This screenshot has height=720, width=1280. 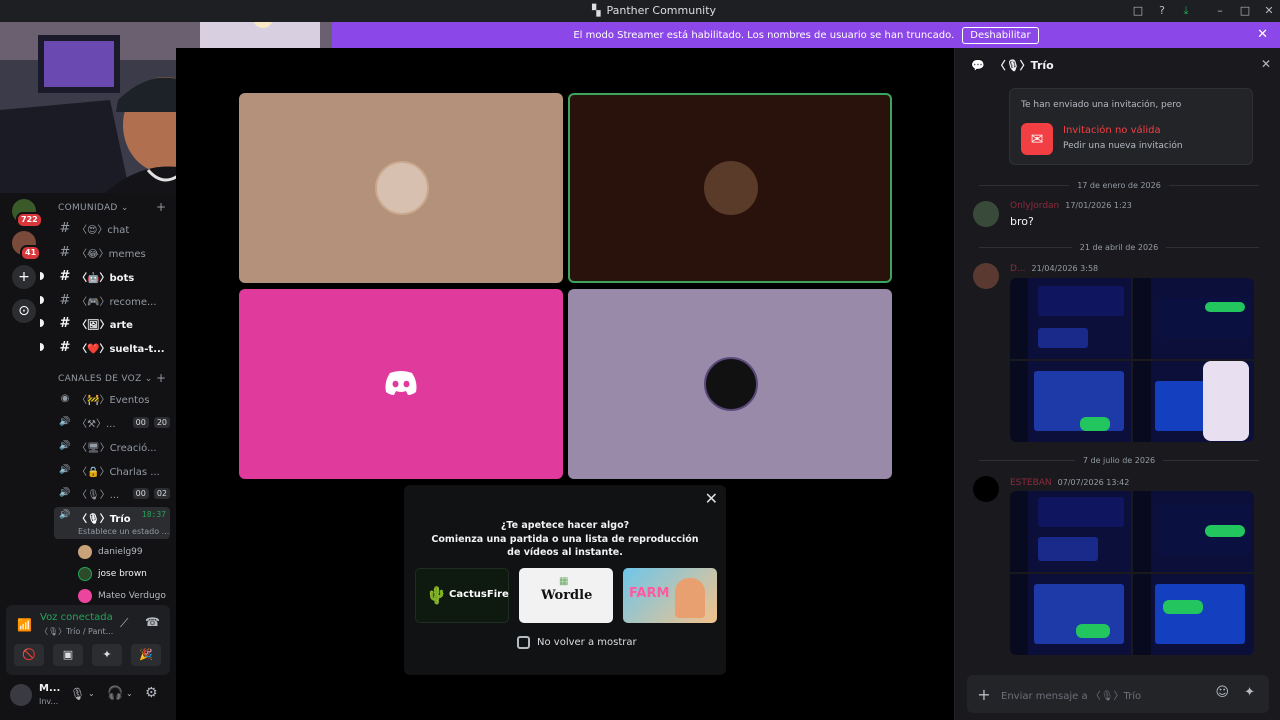 I want to click on download-icon: ⤓, so click(x=1186, y=11).